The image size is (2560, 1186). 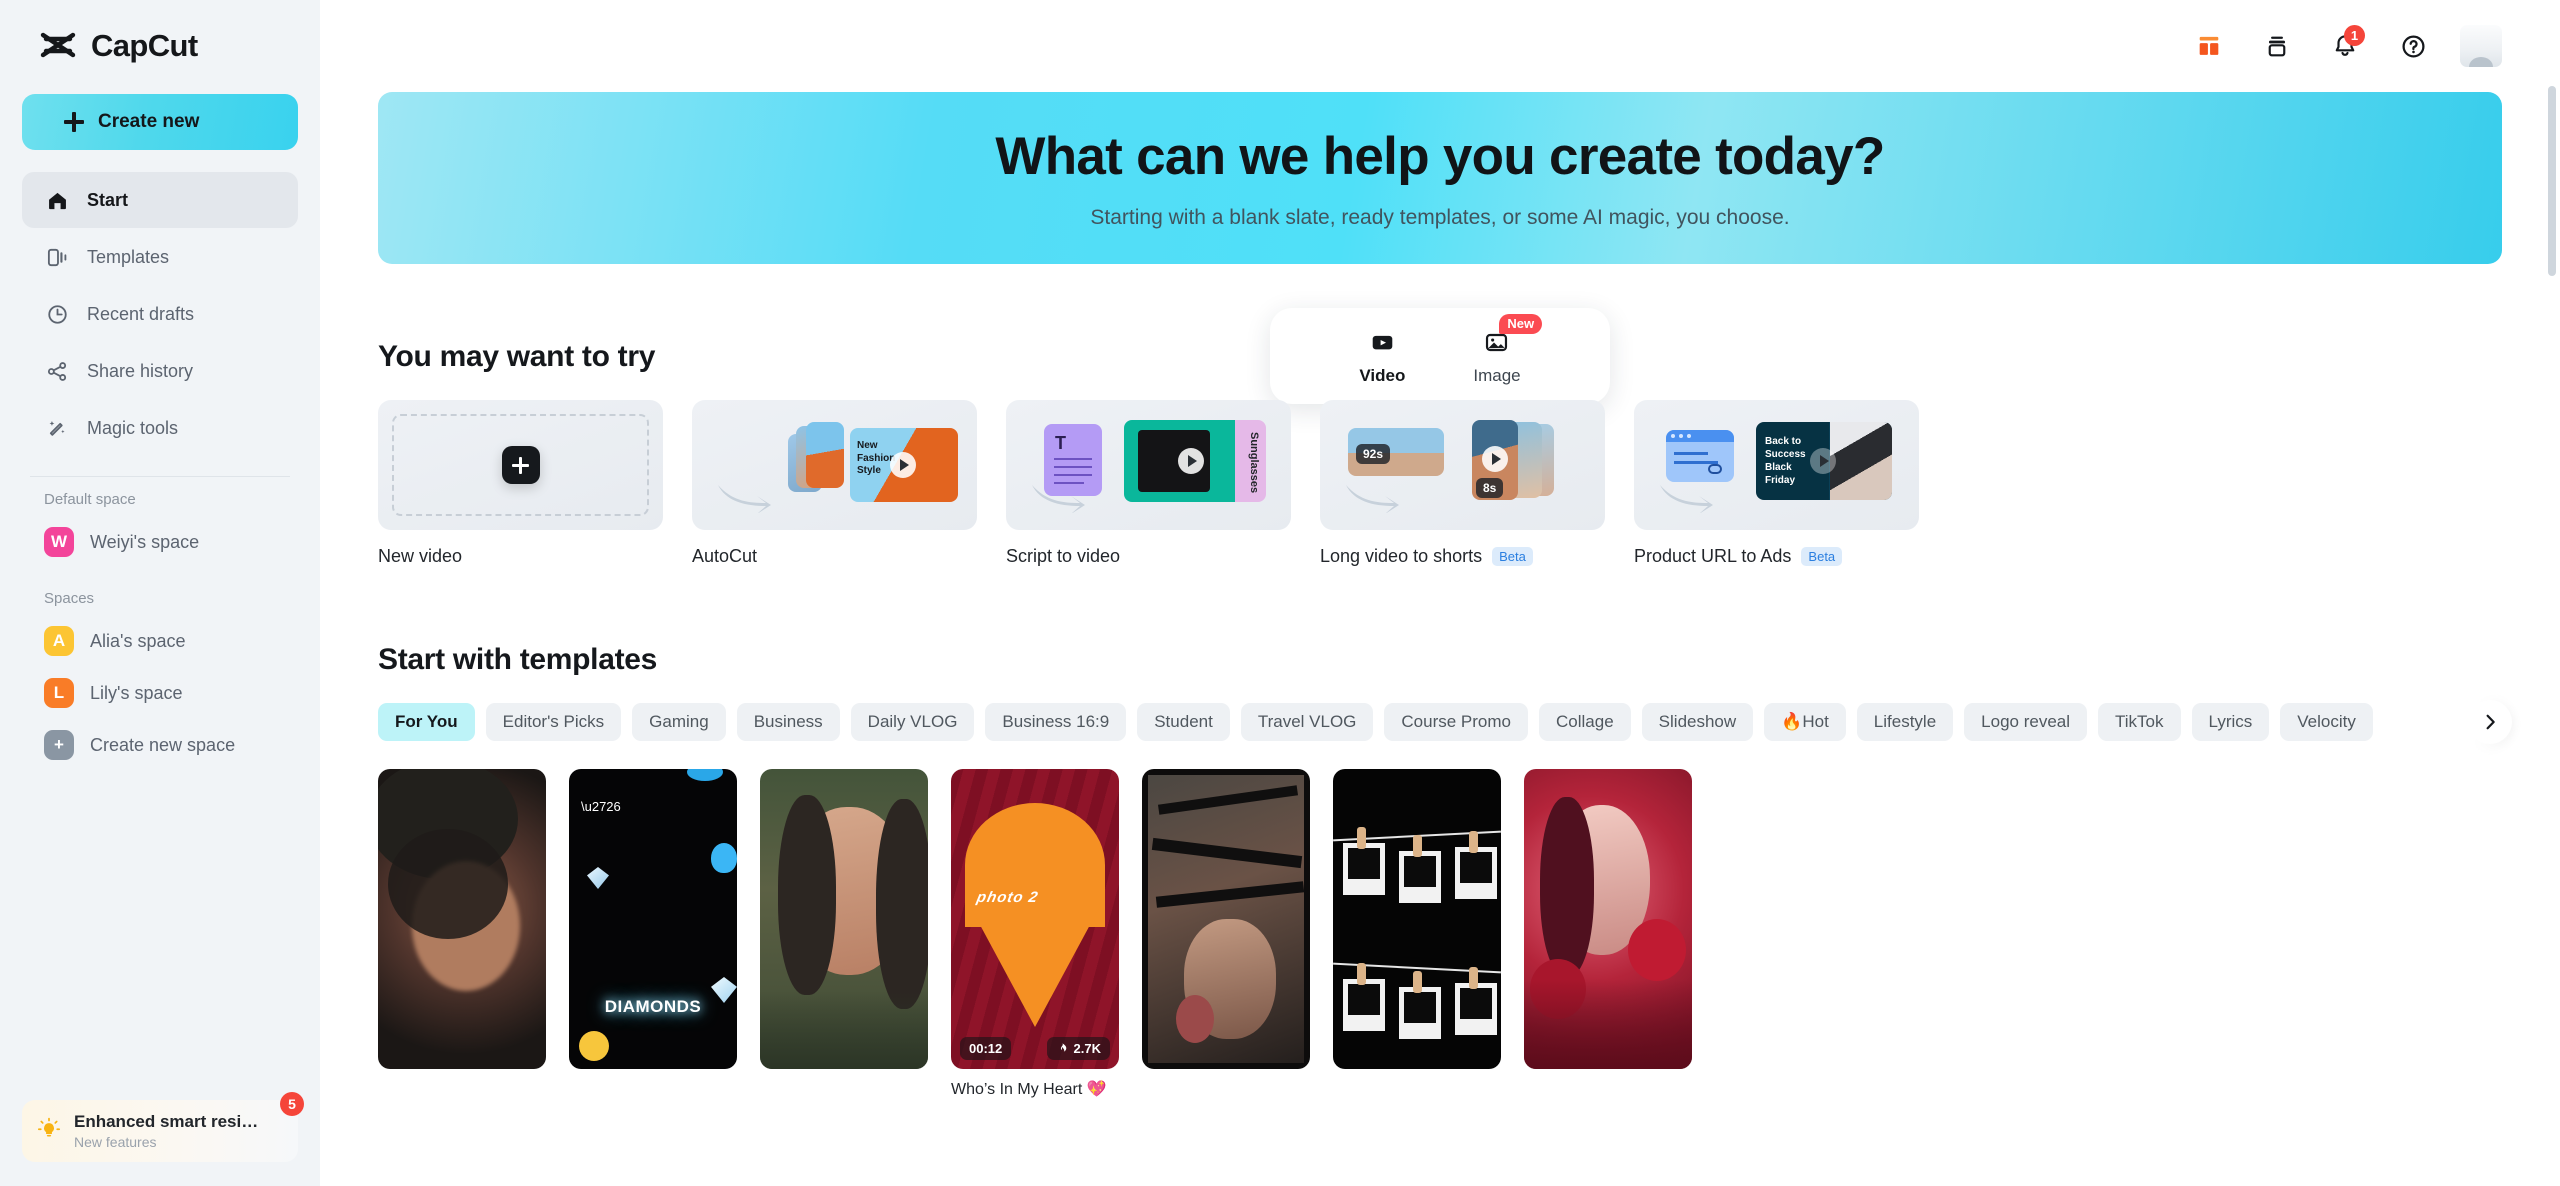 I want to click on sidebar-item-magic-tools: Magic tools, so click(x=160, y=428).